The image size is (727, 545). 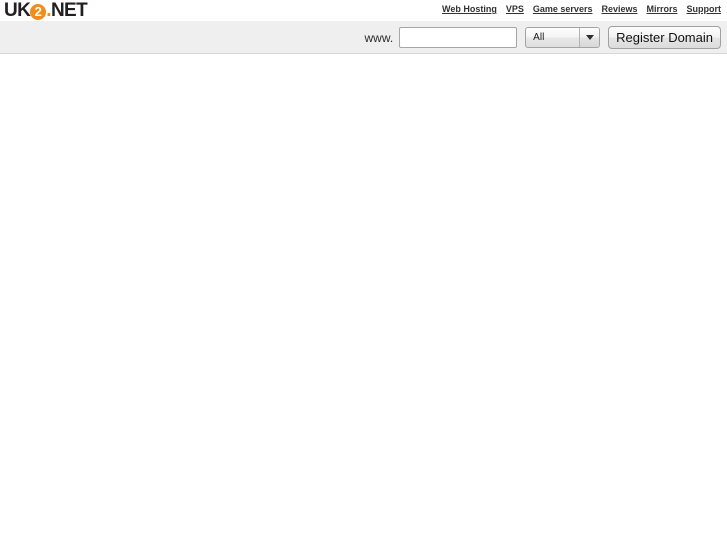 What do you see at coordinates (458, 37) in the screenshot?
I see `domain-search-input` at bounding box center [458, 37].